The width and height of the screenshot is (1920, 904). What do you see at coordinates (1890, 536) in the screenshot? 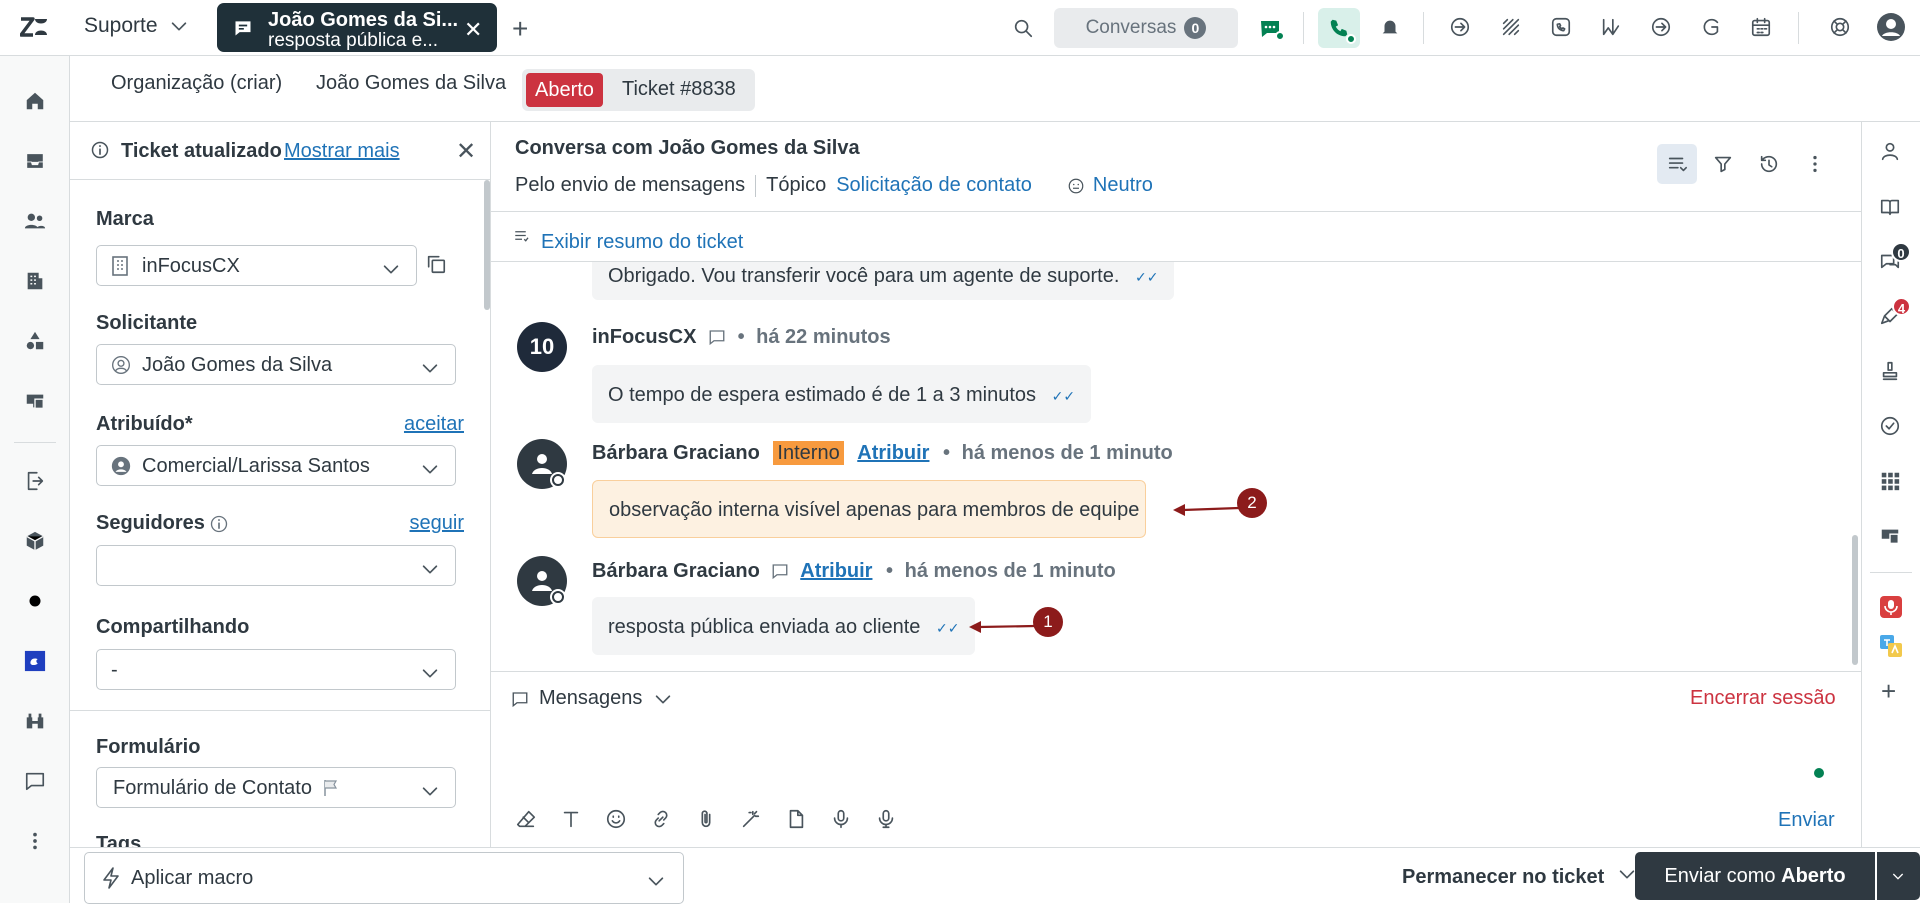
I see `store-icon` at bounding box center [1890, 536].